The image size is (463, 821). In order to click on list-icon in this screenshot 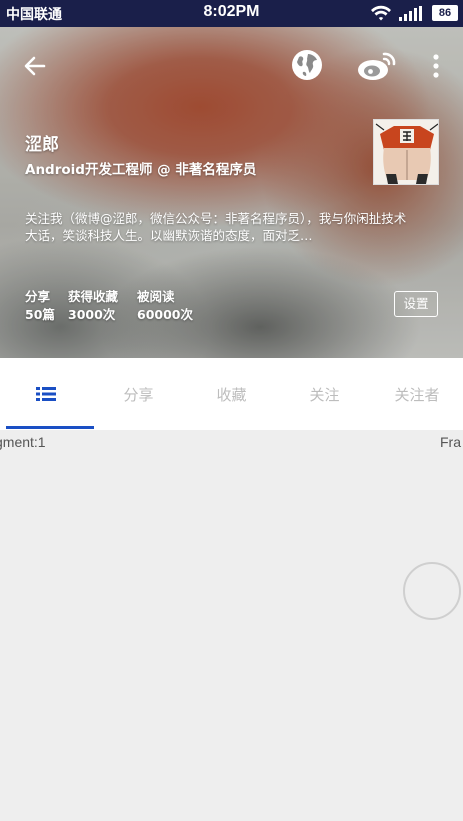, I will do `click(46, 394)`.